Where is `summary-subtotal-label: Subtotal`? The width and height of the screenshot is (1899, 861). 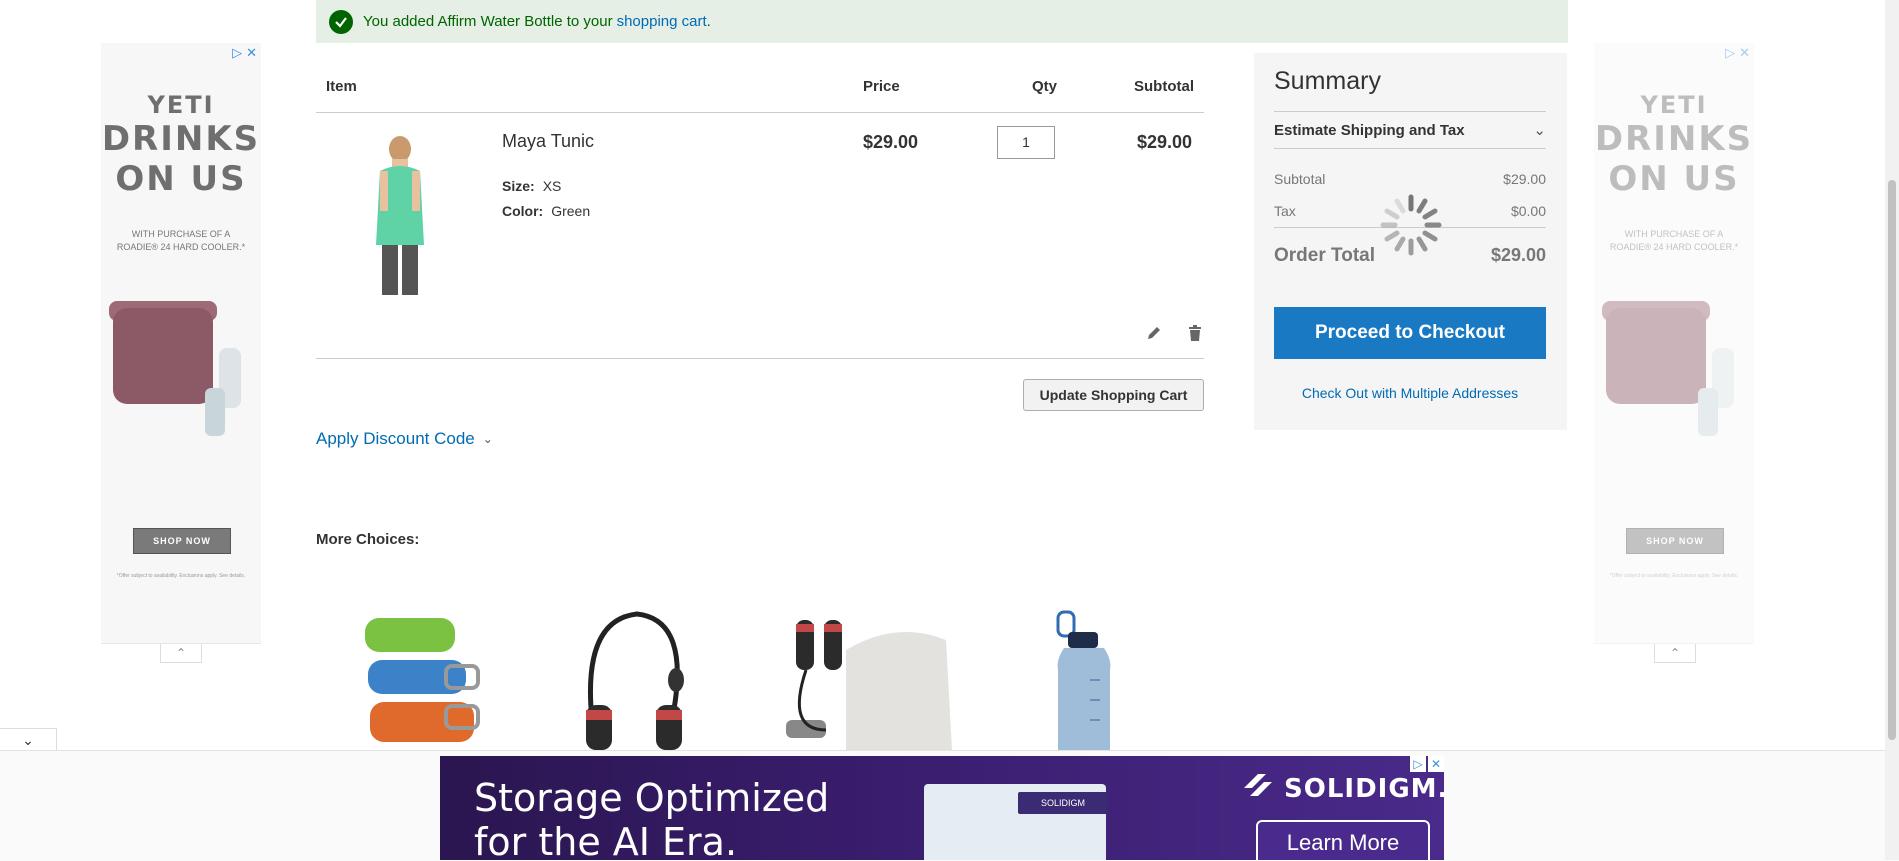 summary-subtotal-label: Subtotal is located at coordinates (1300, 179).